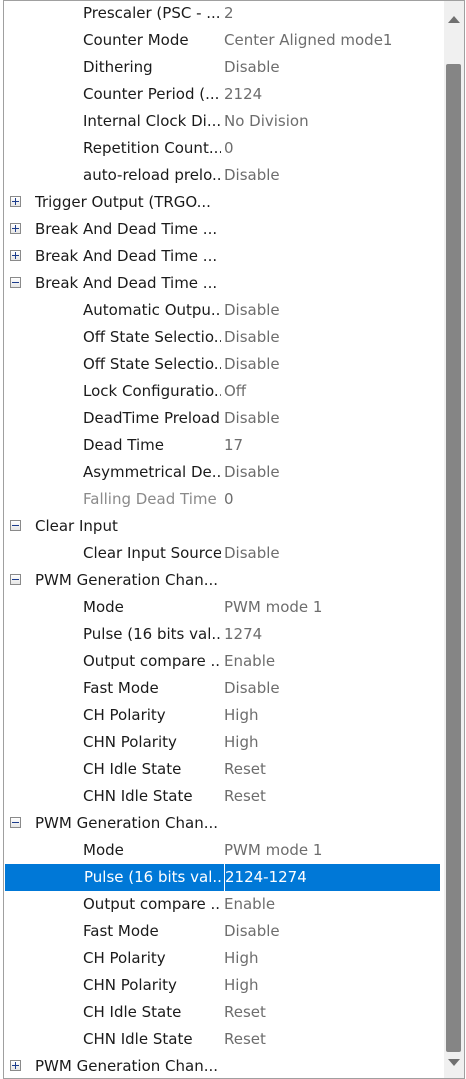 The height and width of the screenshot is (1079, 466). What do you see at coordinates (130, 742) in the screenshot?
I see `row-label: CHN Polarity` at bounding box center [130, 742].